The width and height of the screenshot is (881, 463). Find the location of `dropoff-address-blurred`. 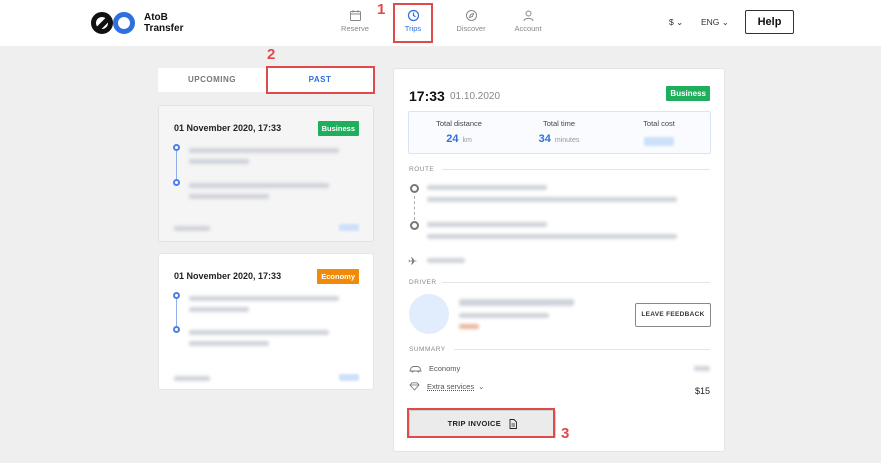

dropoff-address-blurred is located at coordinates (487, 224).